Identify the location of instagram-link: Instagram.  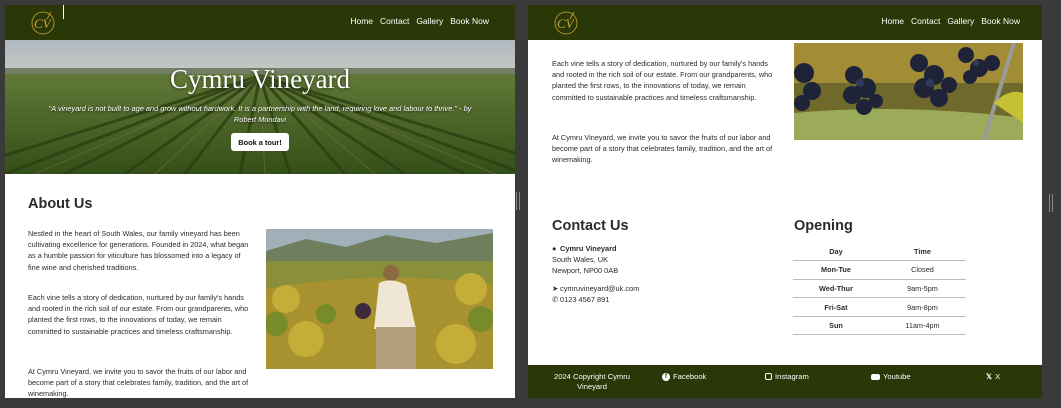
(787, 376).